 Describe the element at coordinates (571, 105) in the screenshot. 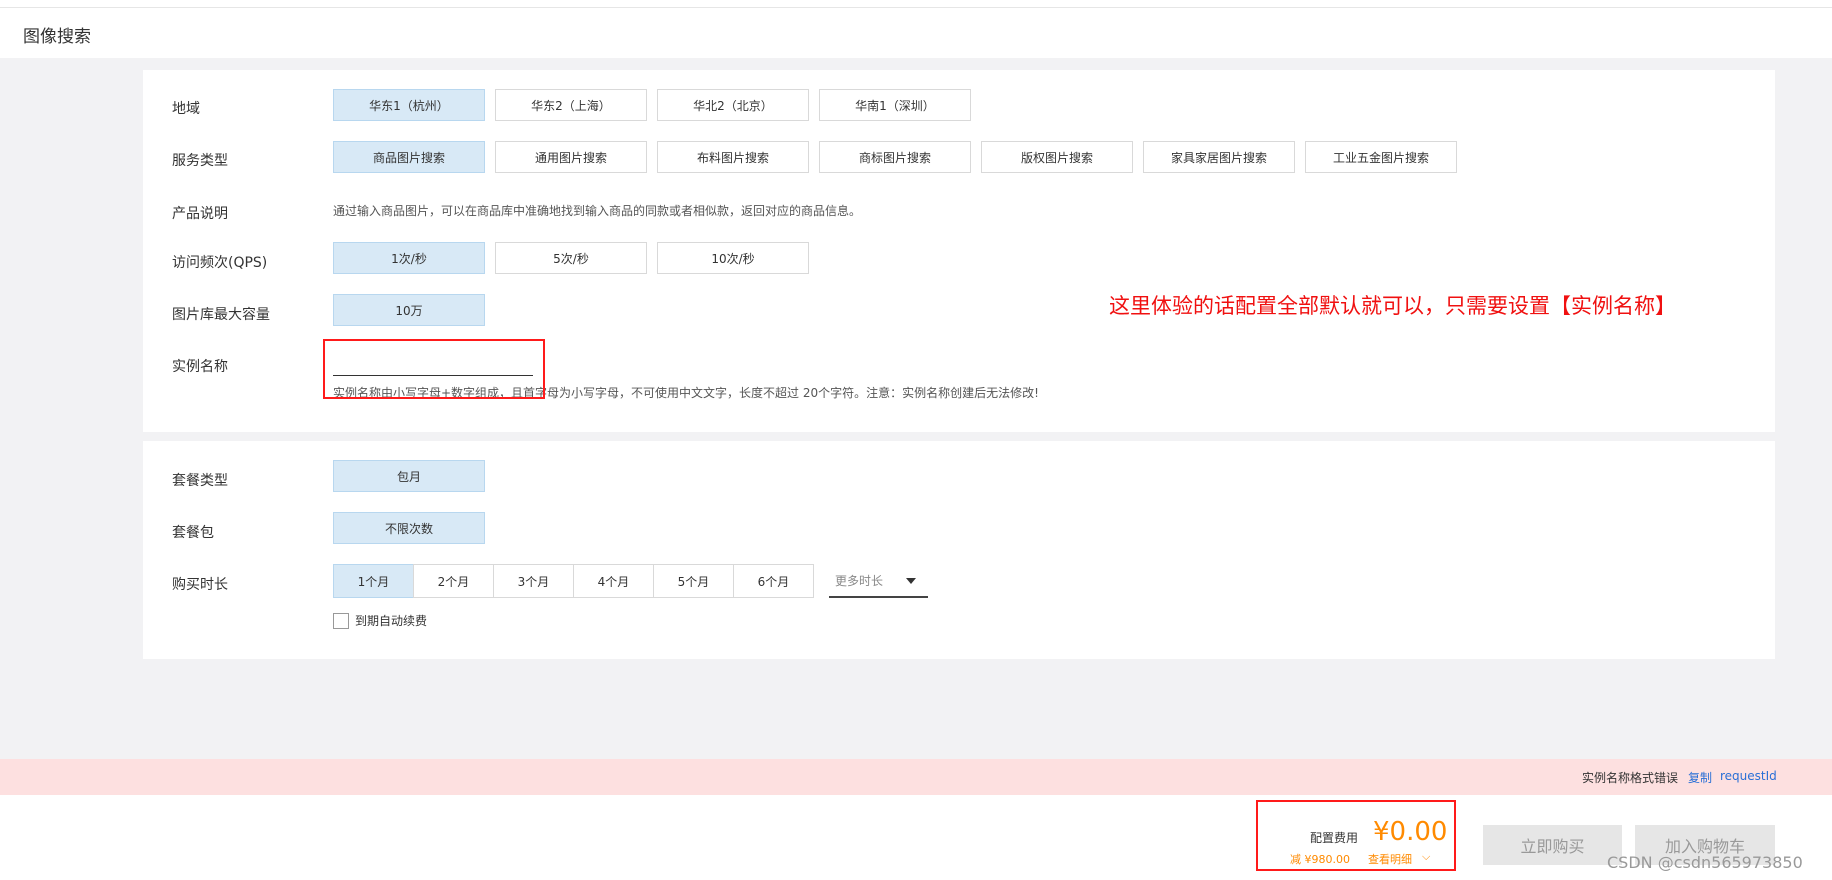

I see `region-option-shanghai: 华东2（上海）` at that location.